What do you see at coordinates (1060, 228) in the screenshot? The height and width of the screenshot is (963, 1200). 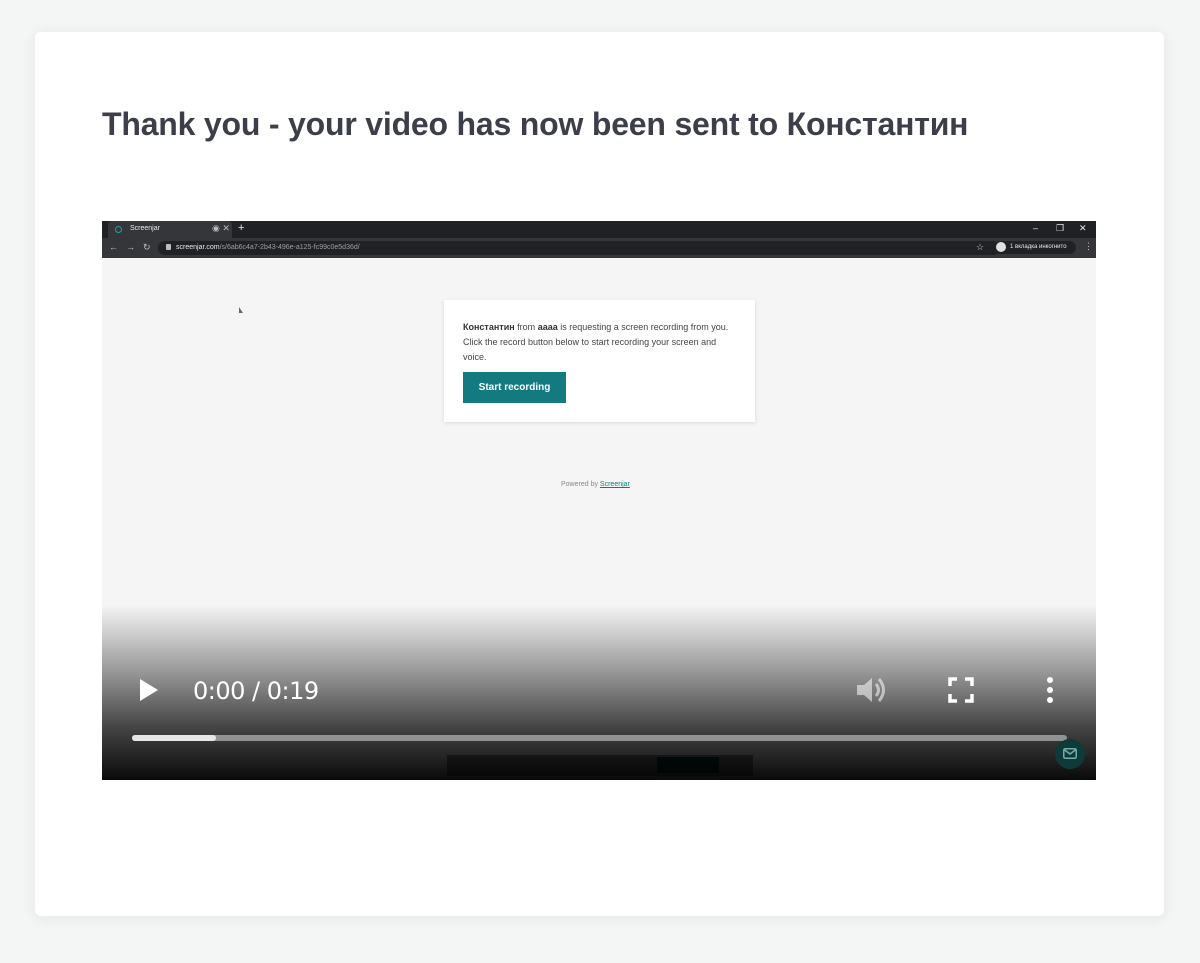 I see `restore-icon: ❐` at bounding box center [1060, 228].